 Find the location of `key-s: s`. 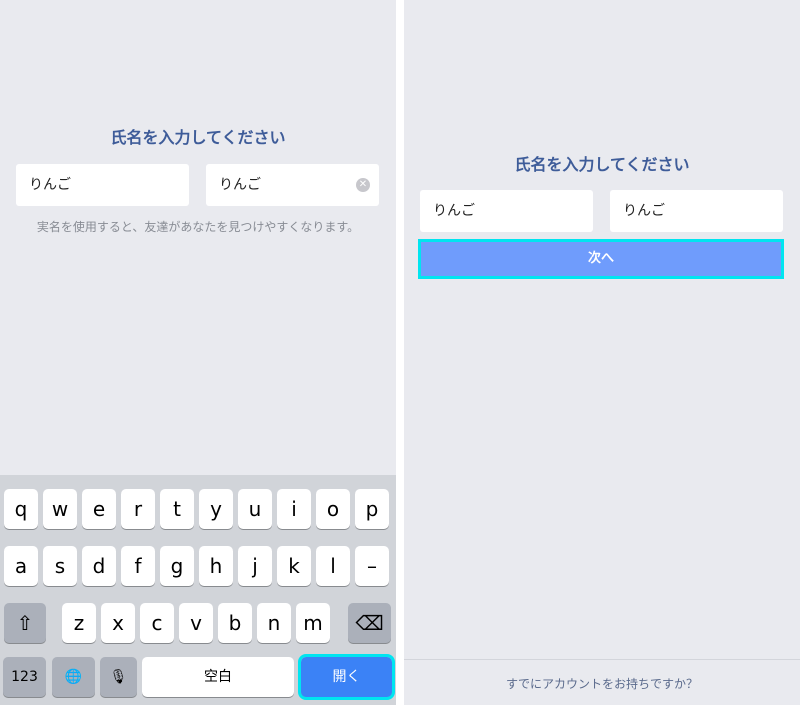

key-s: s is located at coordinates (60, 566).